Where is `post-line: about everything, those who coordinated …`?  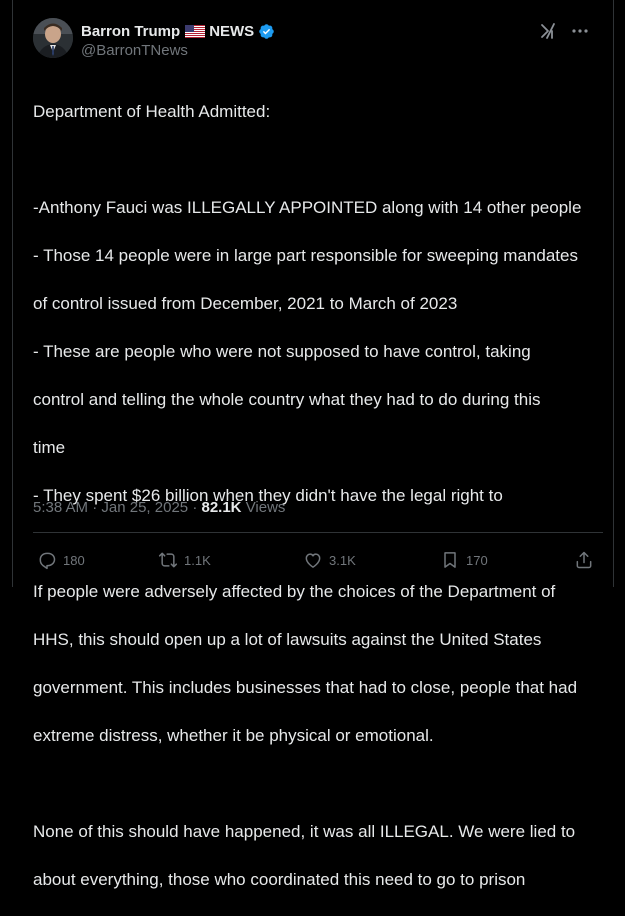 post-line: about everything, those who coordinated … is located at coordinates (279, 879).